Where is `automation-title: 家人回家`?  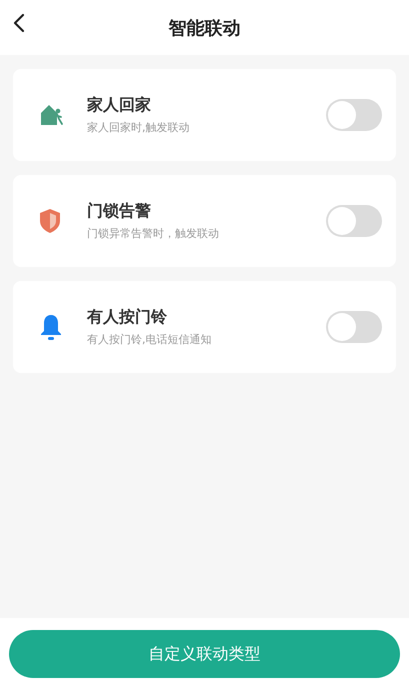 automation-title: 家人回家 is located at coordinates (119, 105).